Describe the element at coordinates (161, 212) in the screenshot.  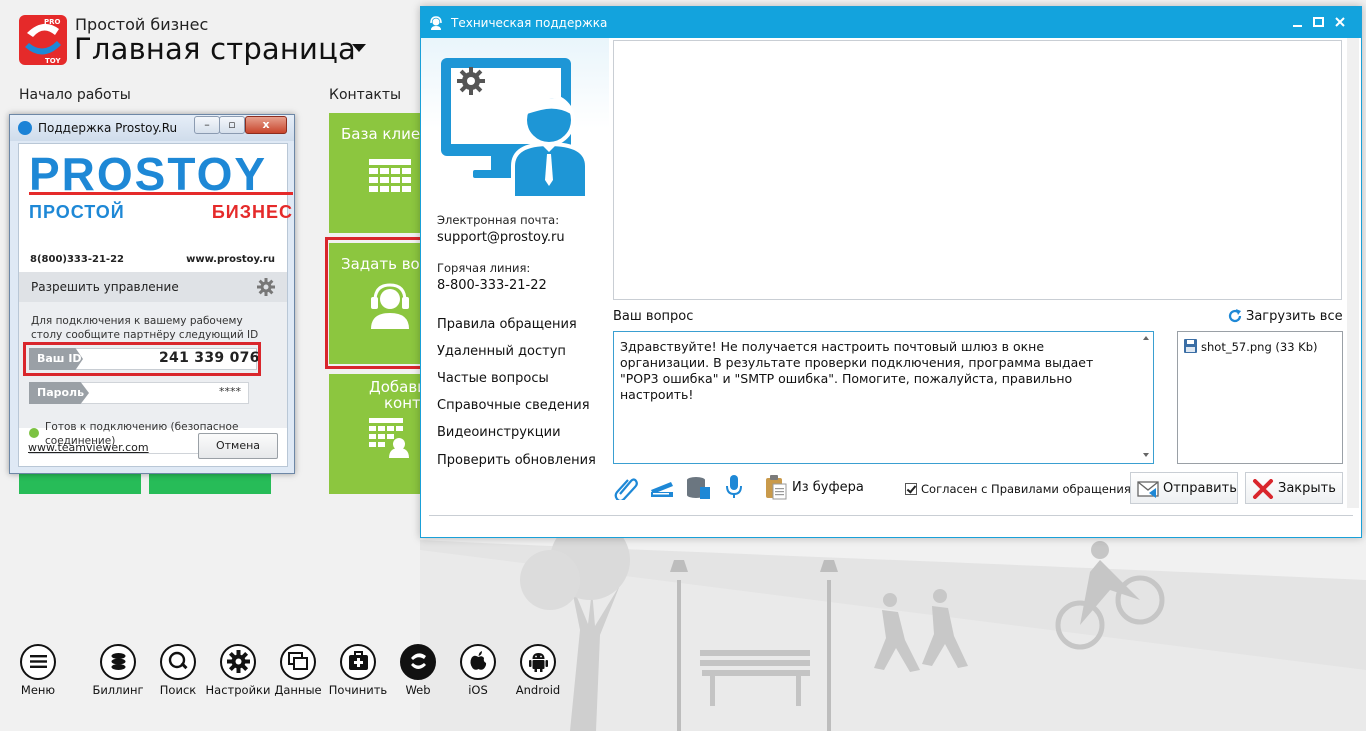
I see `brand-russian: ПРОСТОЙ БИЗНЕС` at that location.